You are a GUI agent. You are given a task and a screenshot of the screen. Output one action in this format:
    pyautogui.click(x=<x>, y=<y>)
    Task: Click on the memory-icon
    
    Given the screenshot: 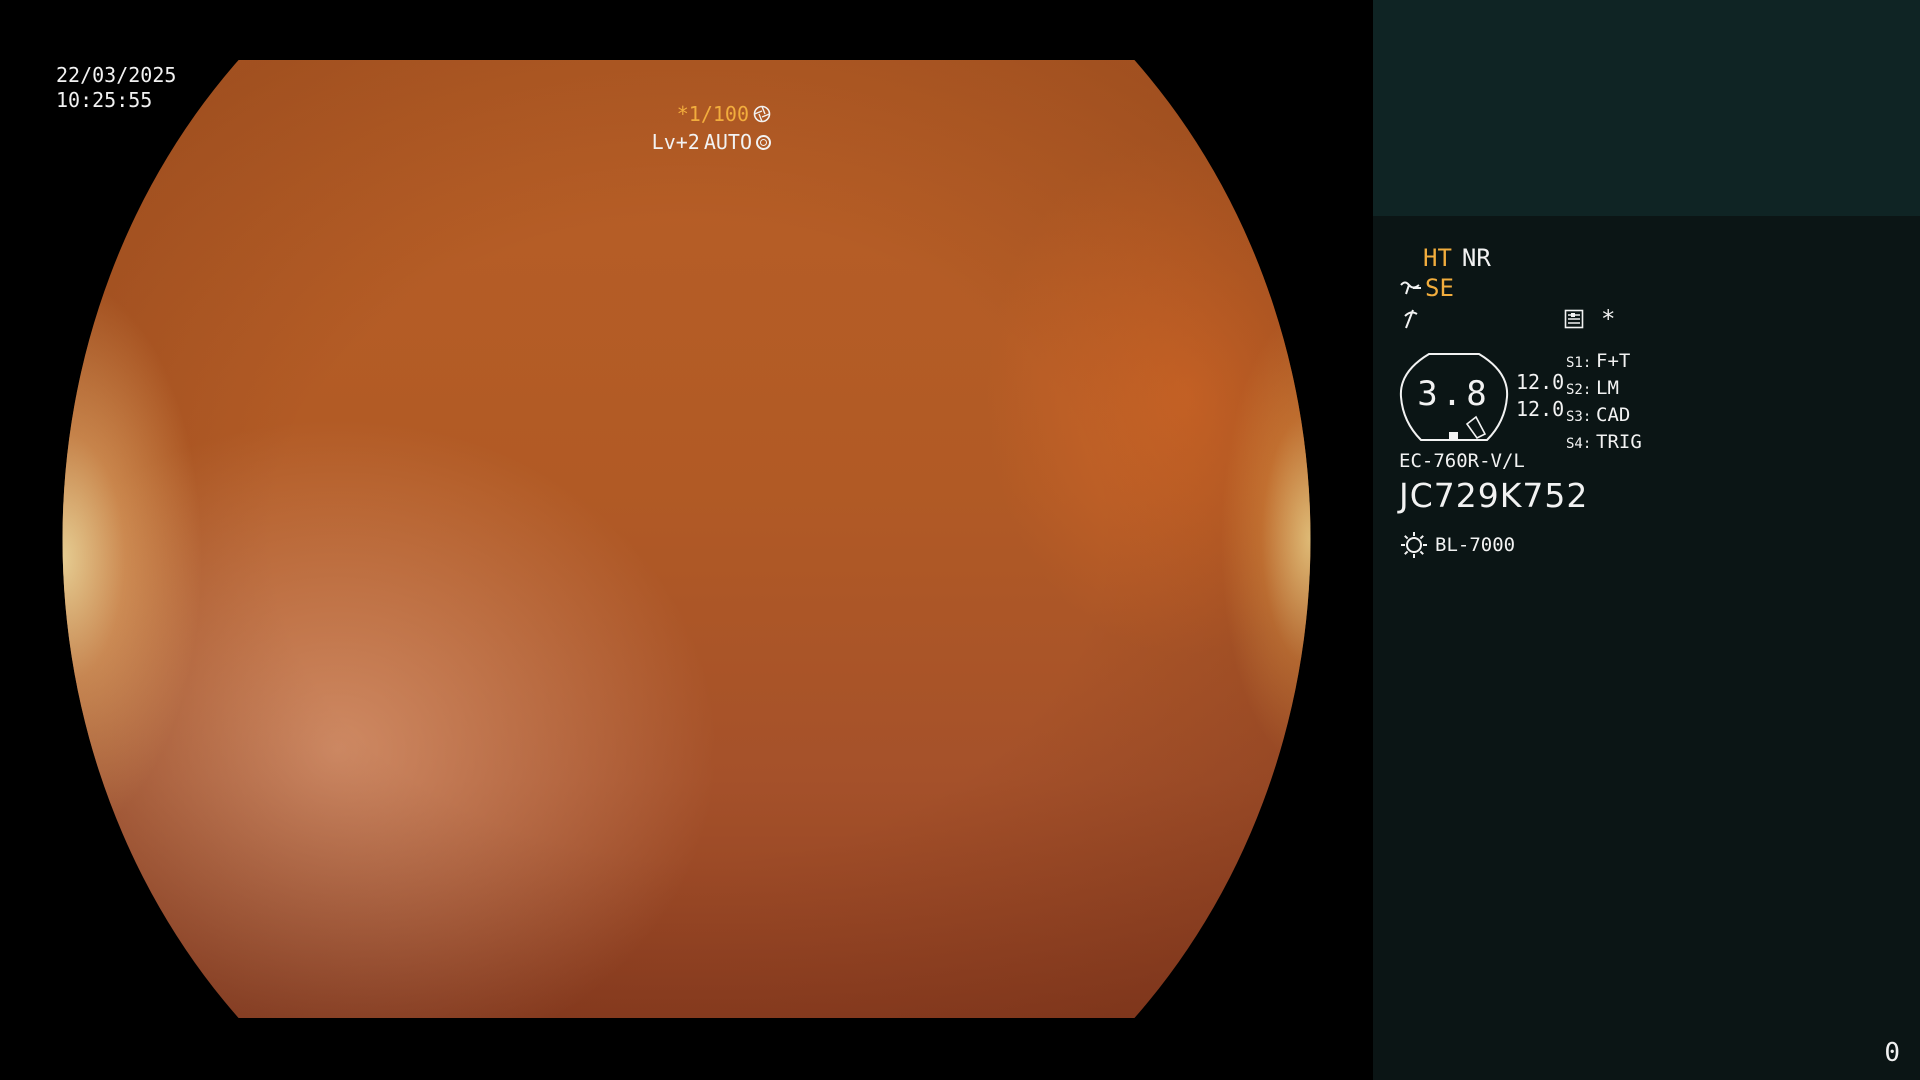 What is the action you would take?
    pyautogui.click(x=1574, y=319)
    